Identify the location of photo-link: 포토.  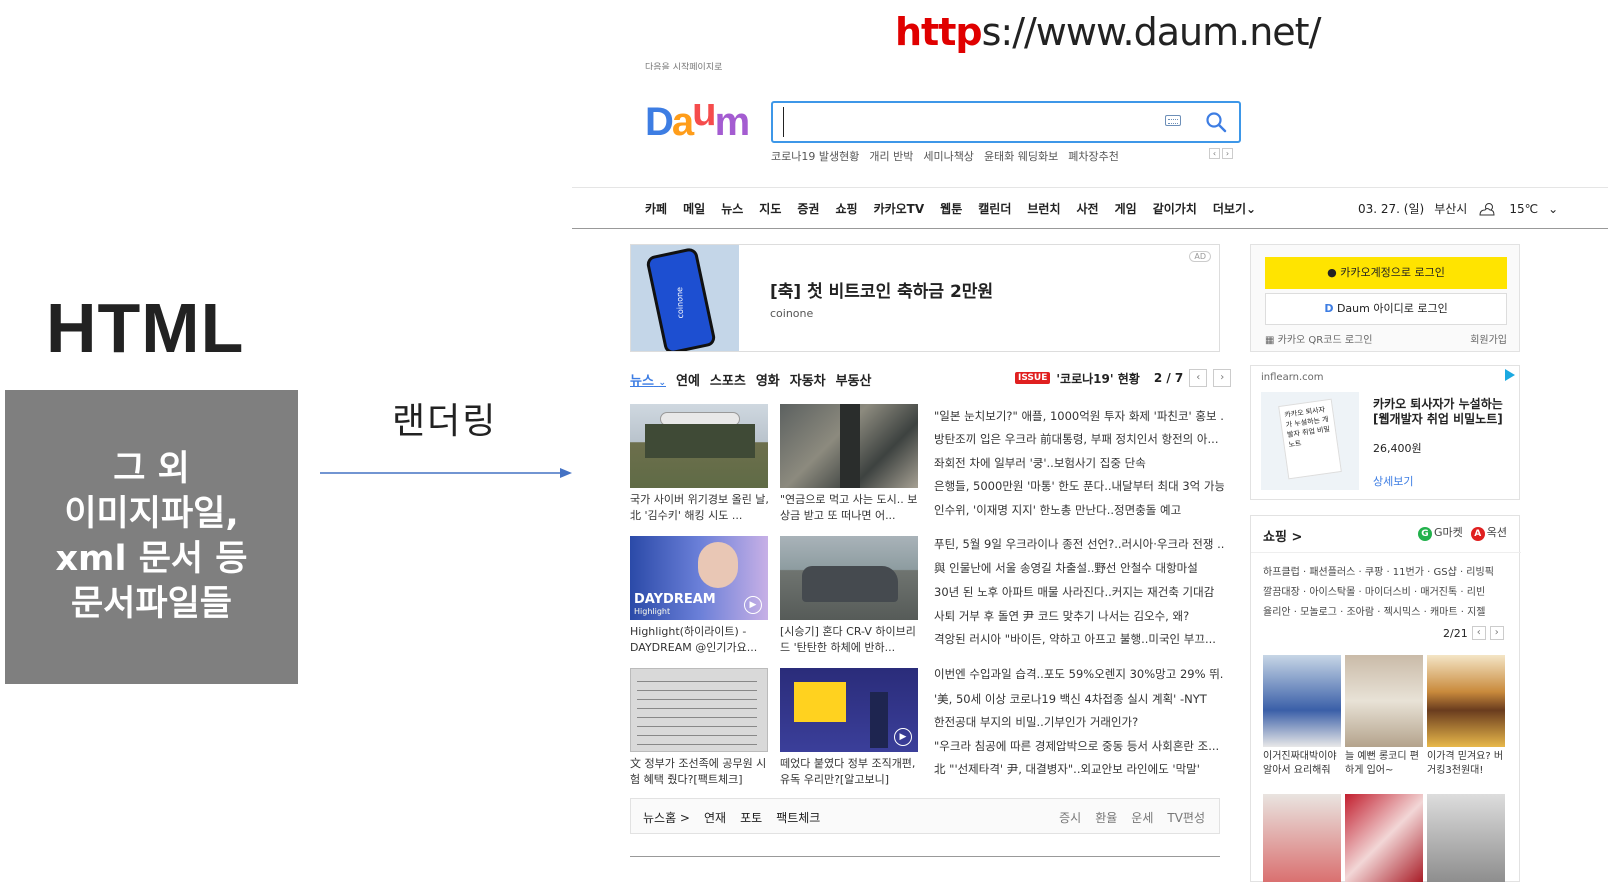
(751, 817).